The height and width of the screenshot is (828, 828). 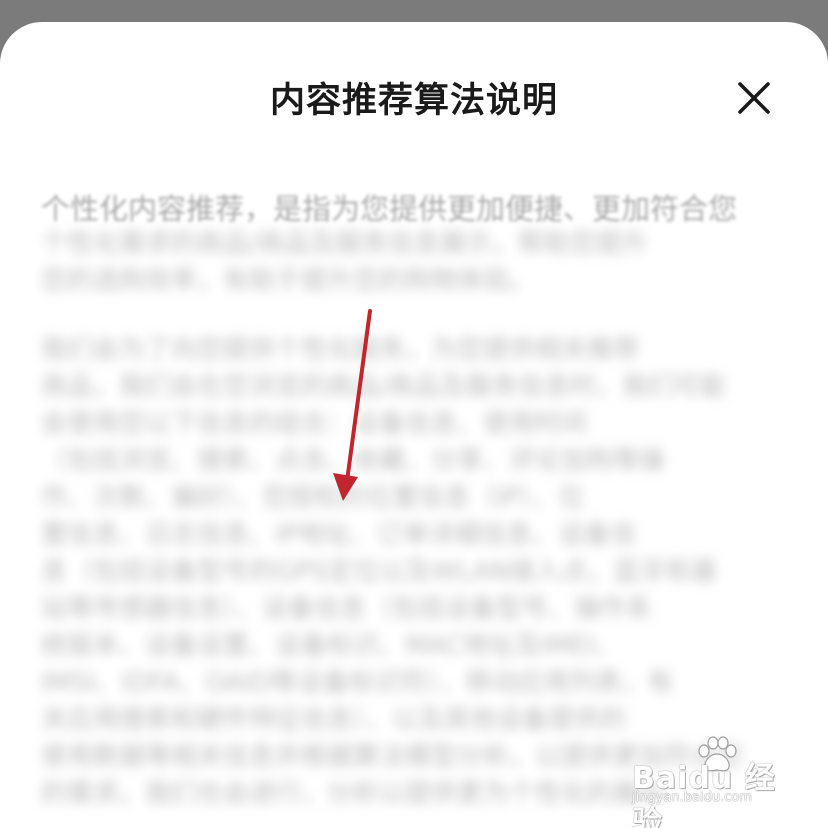 I want to click on text-line: 置信息、日志信息、IP地址、订单详细信息、设备信, so click(x=339, y=535).